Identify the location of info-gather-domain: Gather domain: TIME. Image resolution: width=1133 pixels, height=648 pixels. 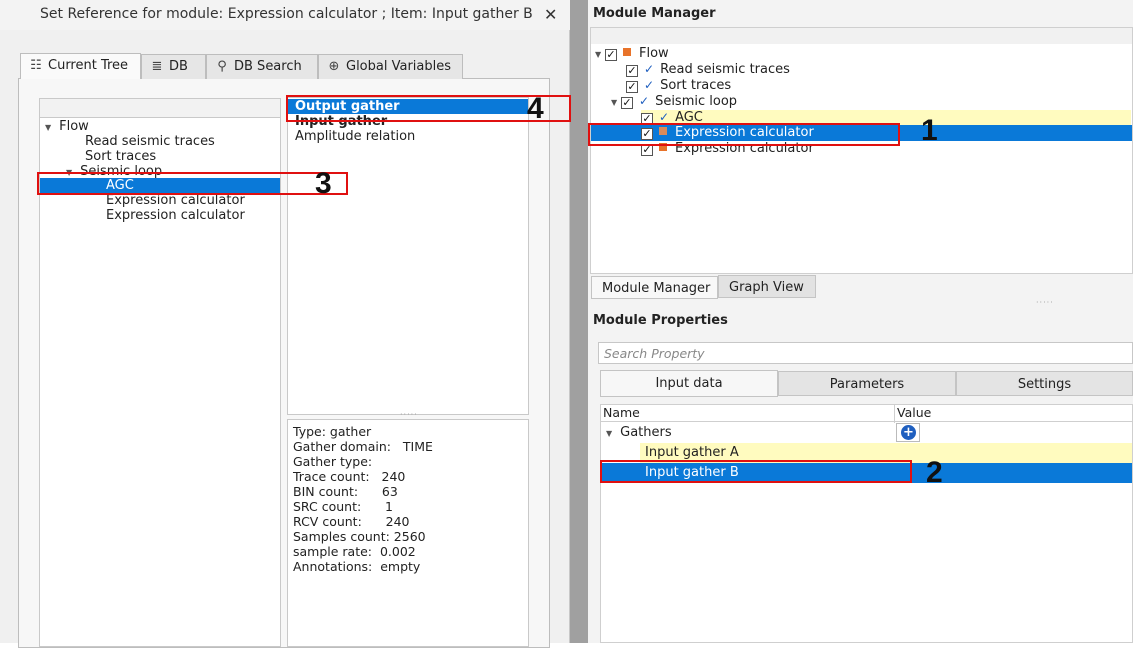
(363, 446).